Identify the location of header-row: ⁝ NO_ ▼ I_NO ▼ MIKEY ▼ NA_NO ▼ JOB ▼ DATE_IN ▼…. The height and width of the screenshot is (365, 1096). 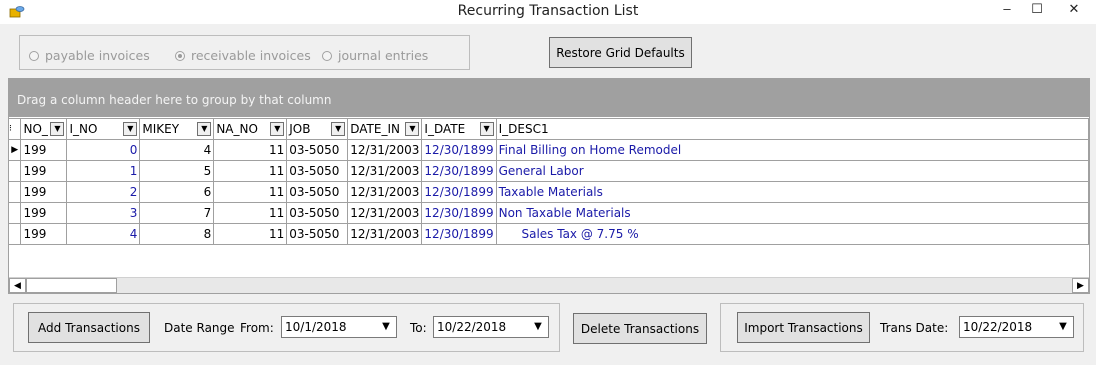
(549, 129).